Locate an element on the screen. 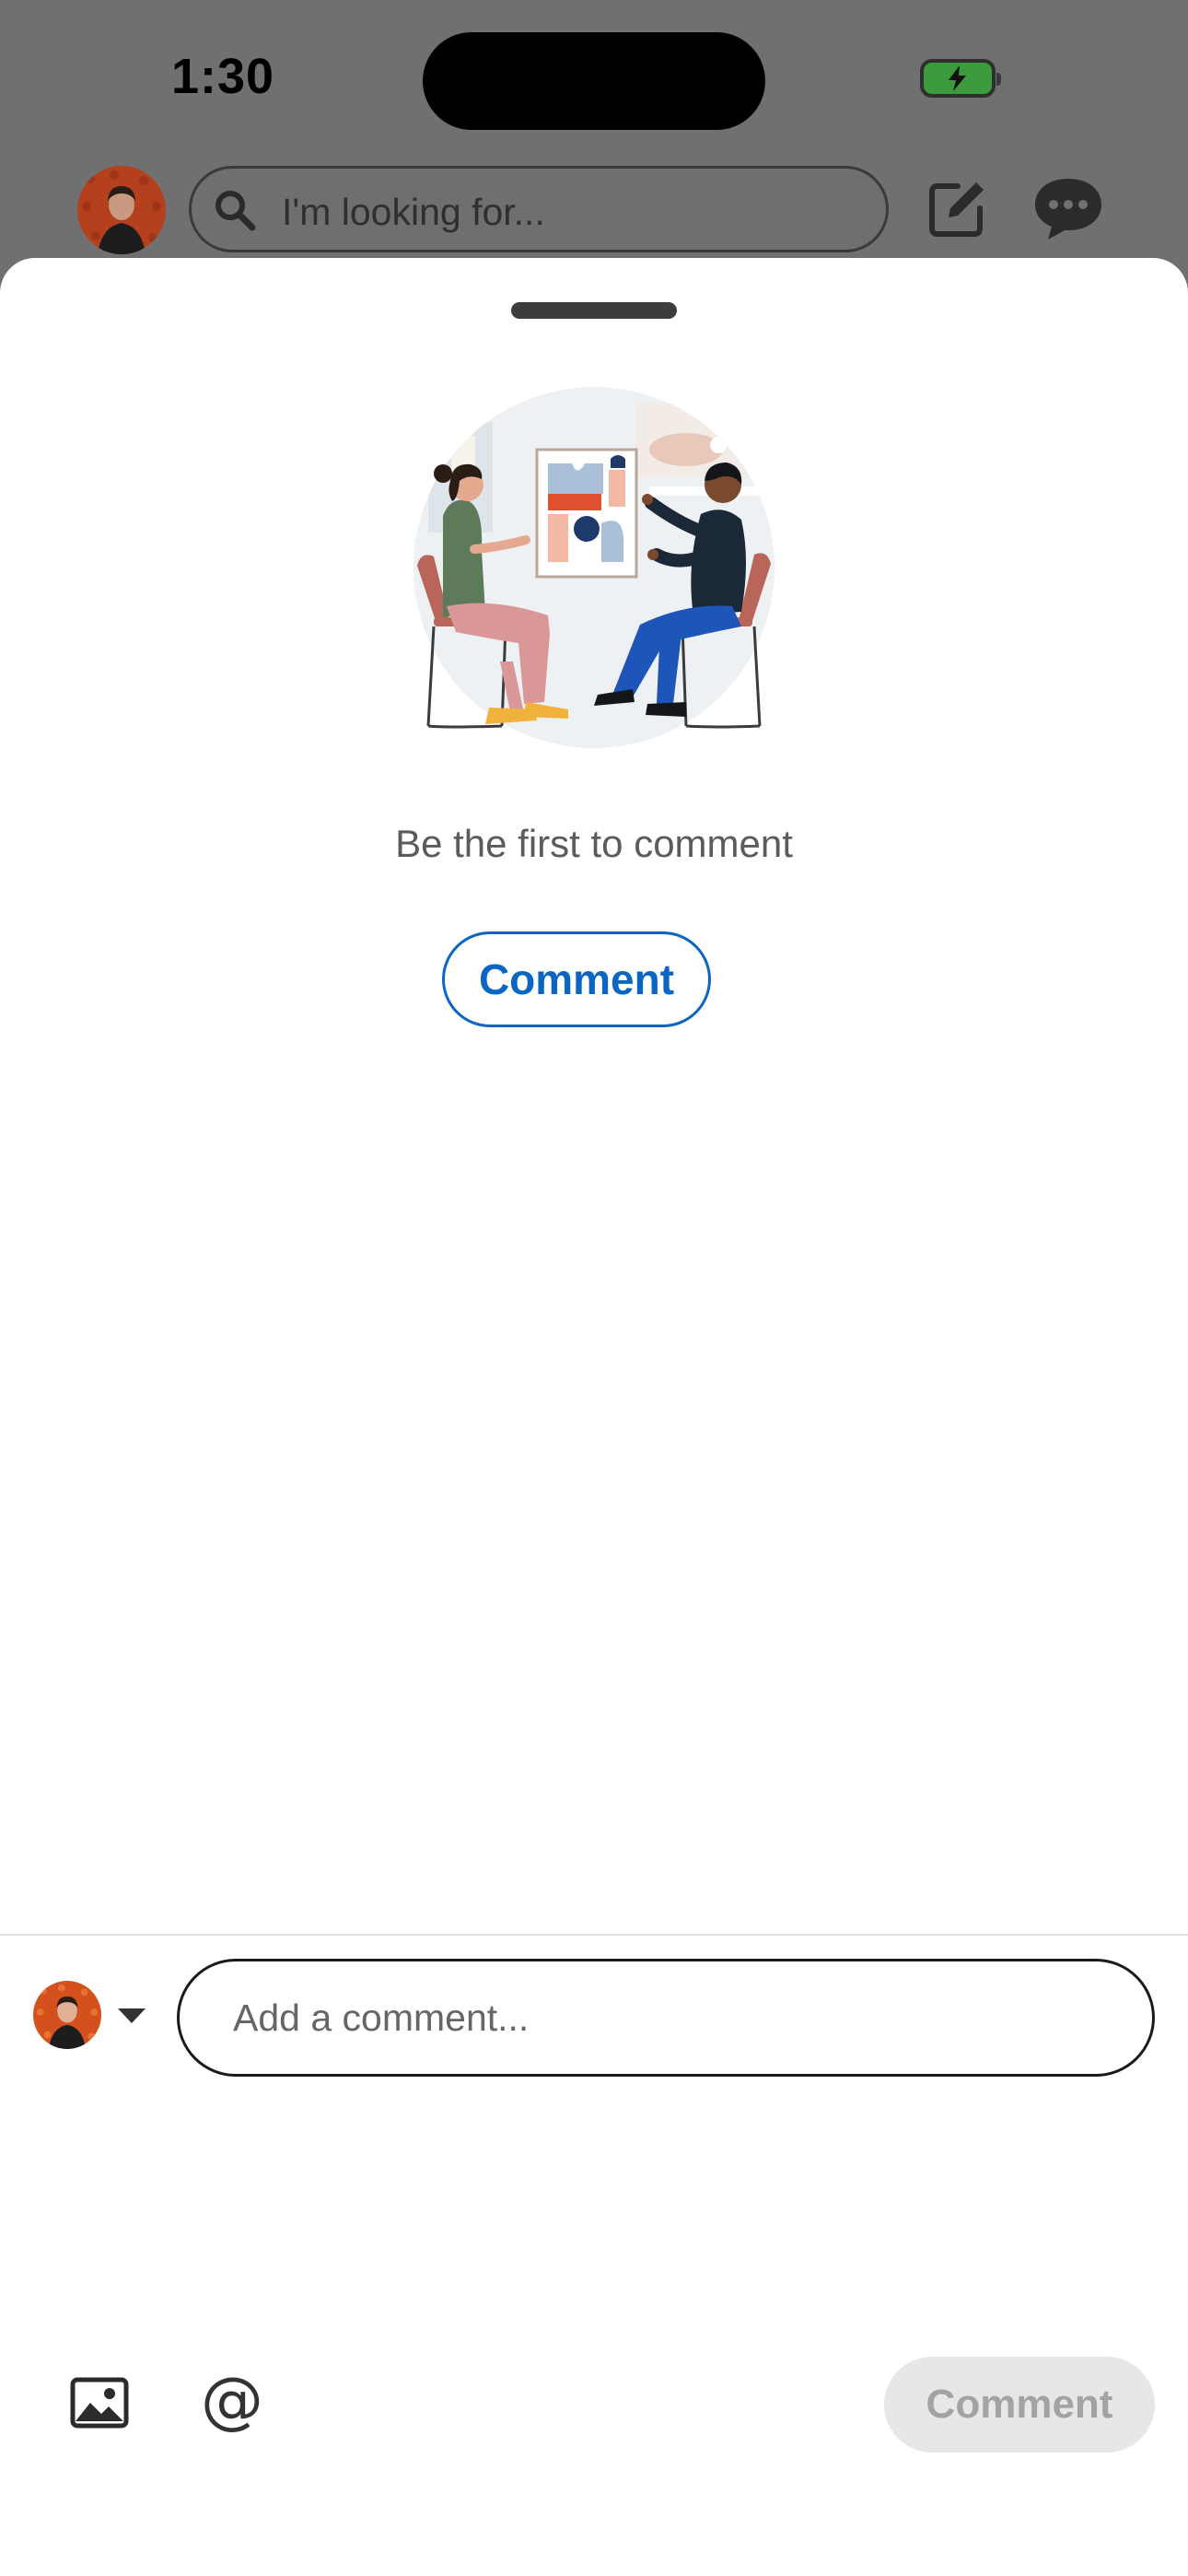  composer-avatar is located at coordinates (67, 2015).